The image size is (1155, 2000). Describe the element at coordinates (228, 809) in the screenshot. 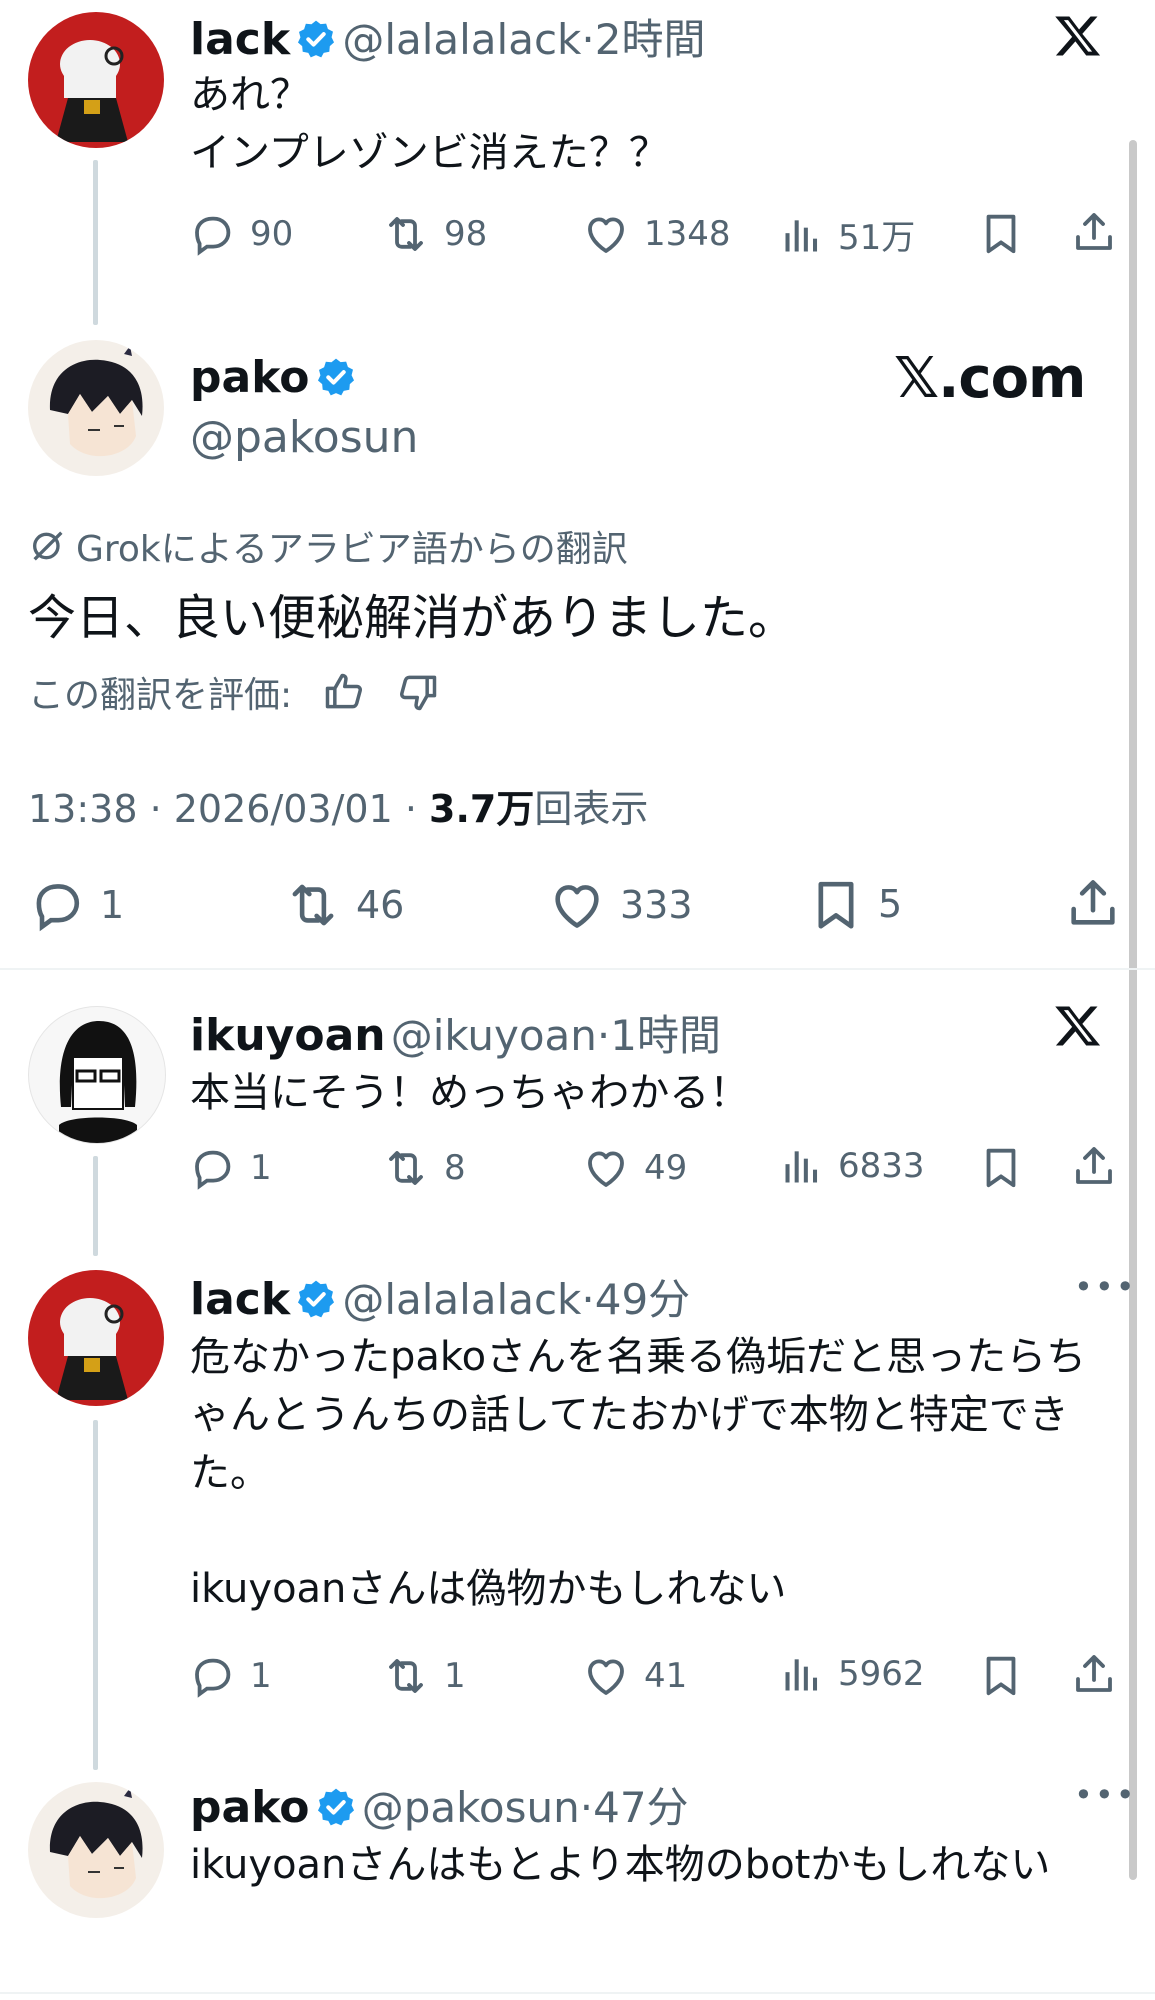

I see `post-datetime: 13:38 · 2026/03/01 ·` at that location.